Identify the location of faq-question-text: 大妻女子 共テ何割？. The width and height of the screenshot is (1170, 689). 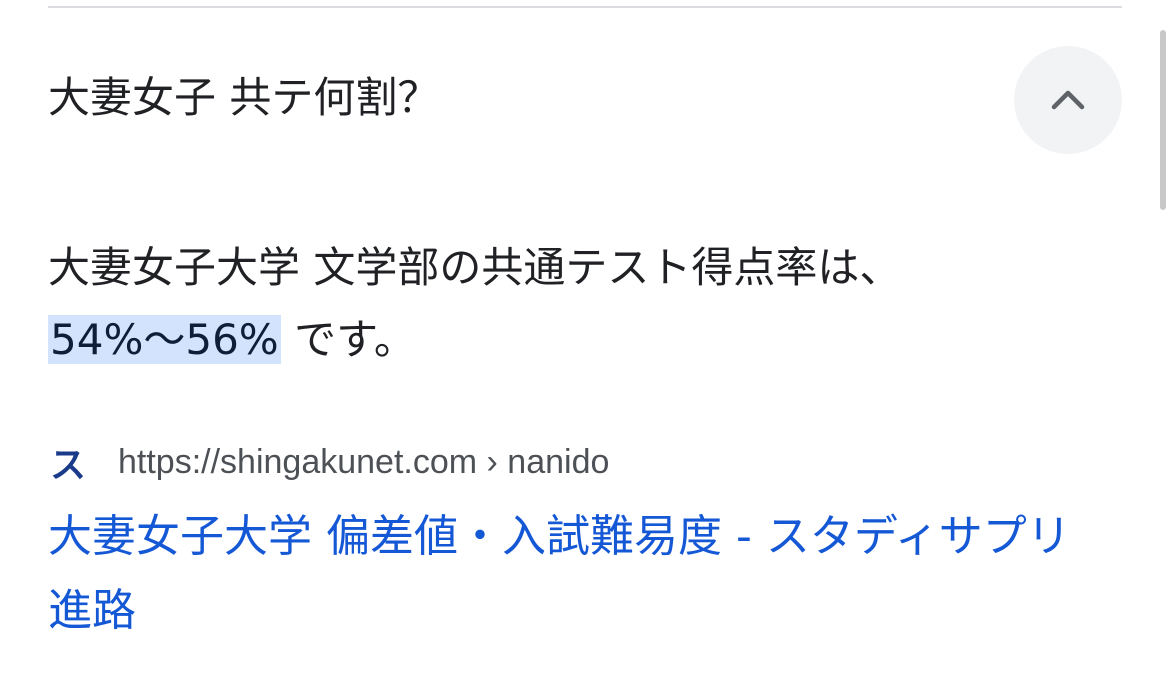
(243, 98).